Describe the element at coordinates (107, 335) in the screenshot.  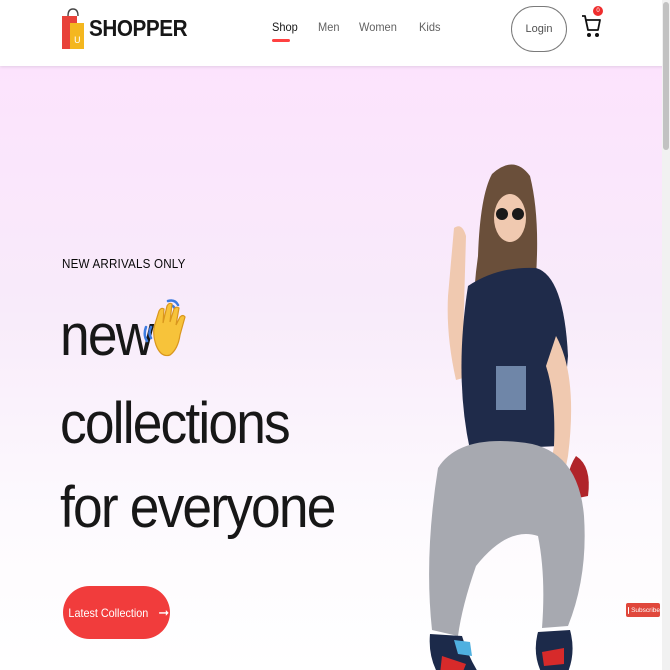
I see `hero-headline-line-1: new` at that location.